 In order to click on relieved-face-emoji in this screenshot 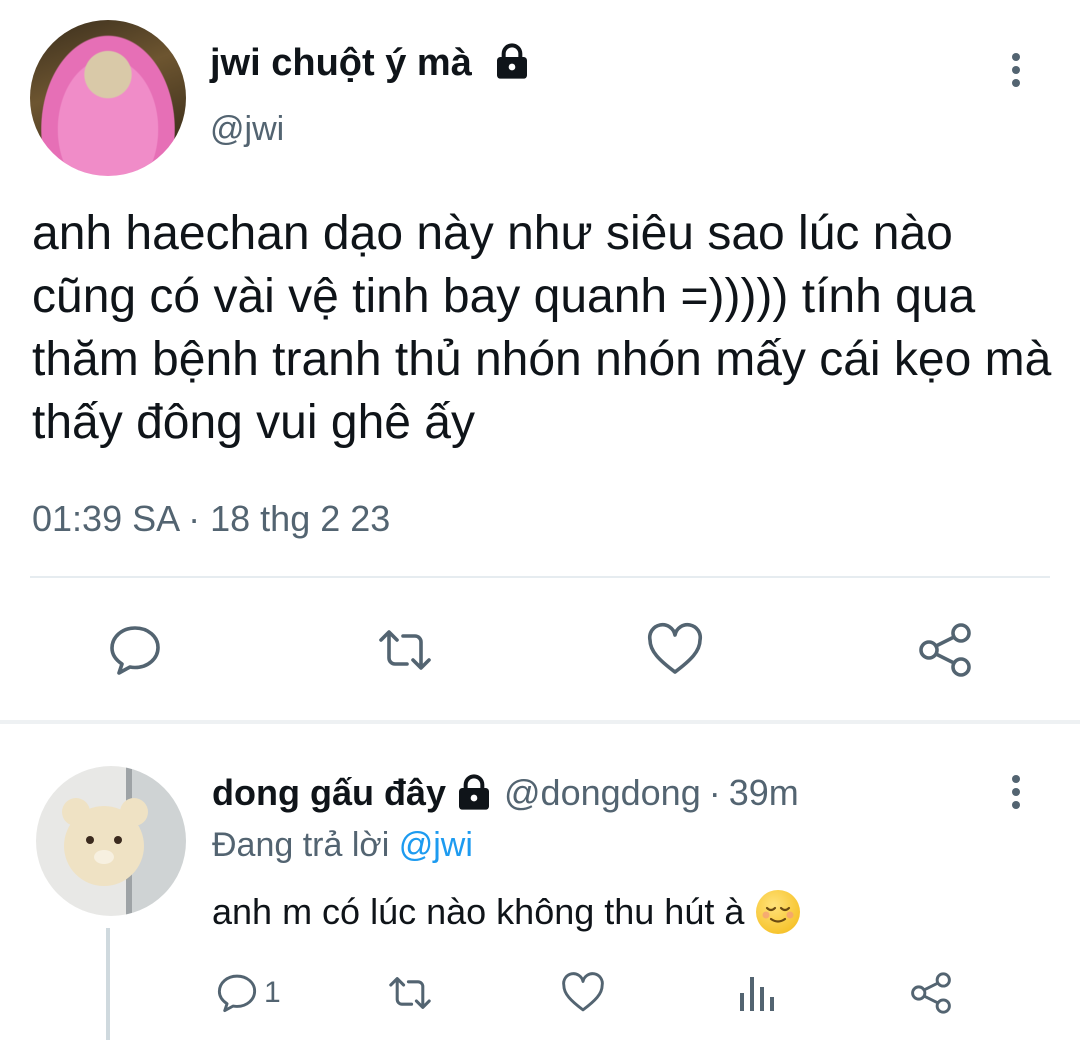, I will do `click(778, 912)`.